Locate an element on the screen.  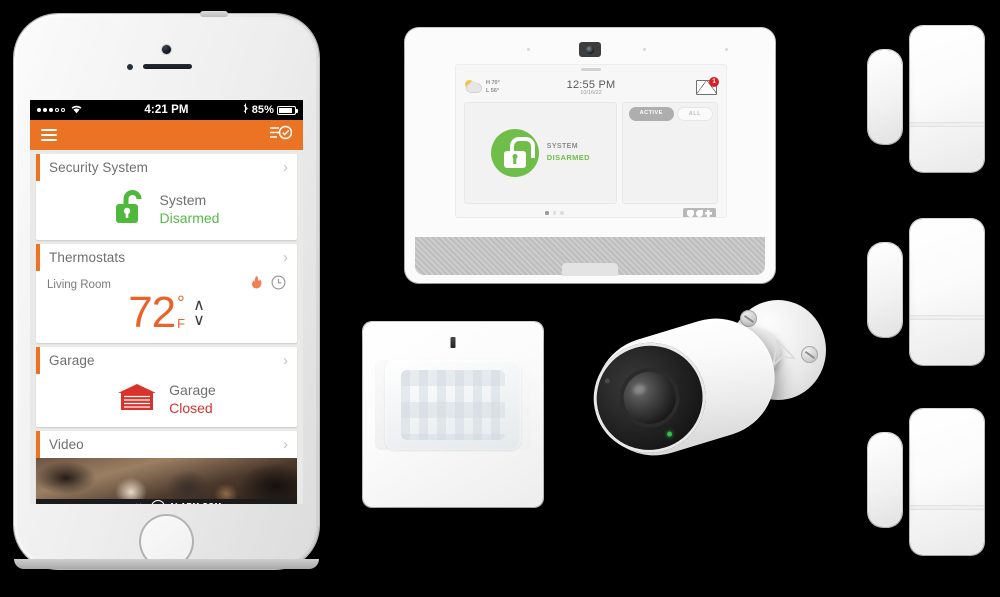
clock-icon is located at coordinates (278, 285).